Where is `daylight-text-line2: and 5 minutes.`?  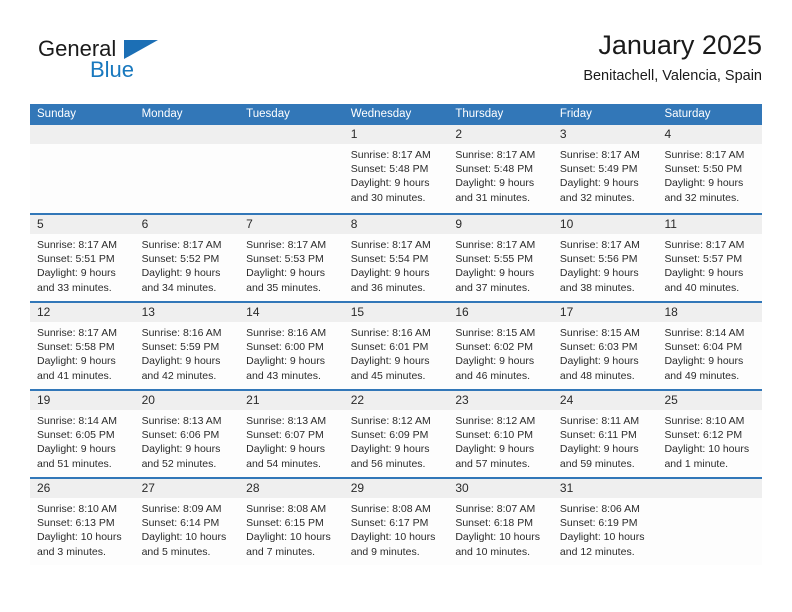
daylight-text-line2: and 5 minutes. is located at coordinates (176, 551).